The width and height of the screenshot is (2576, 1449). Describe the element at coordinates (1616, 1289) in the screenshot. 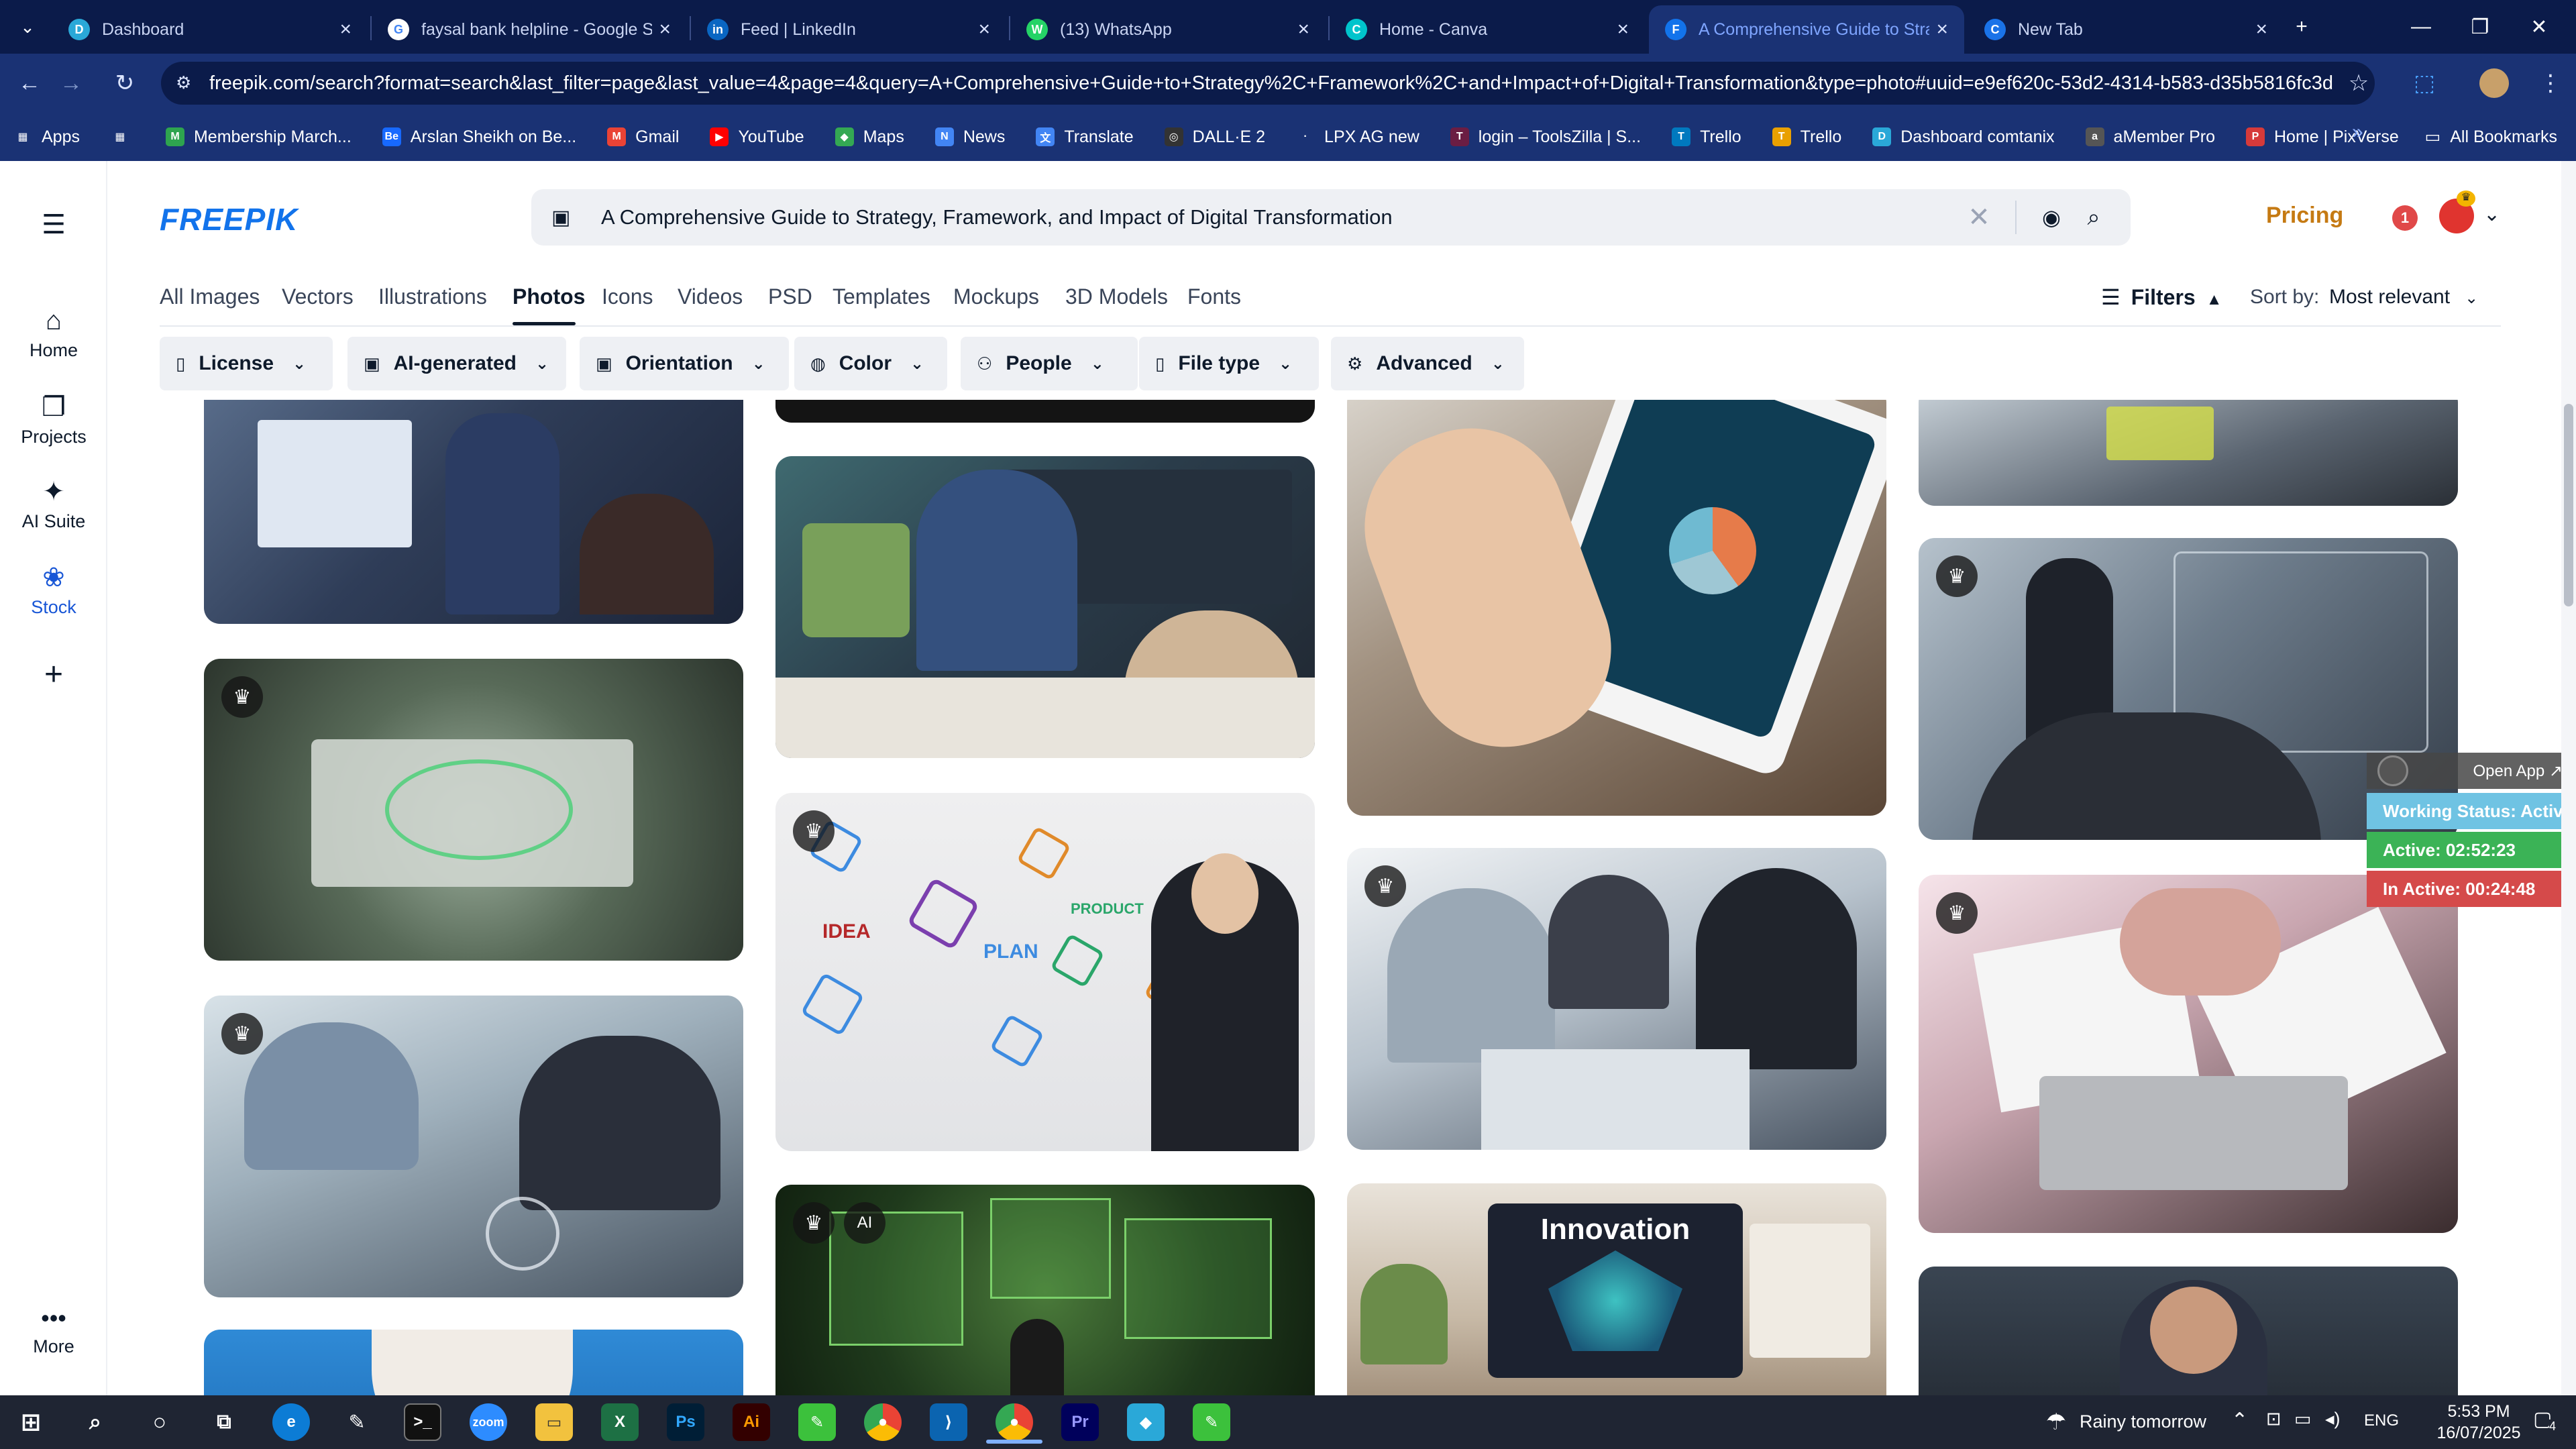

I see `photo-card: Innovation` at that location.